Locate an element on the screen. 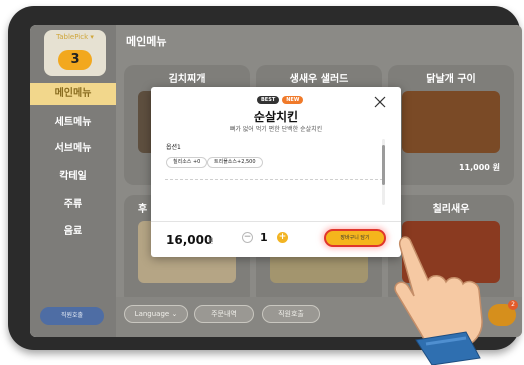  item-name: 순살치킨 is located at coordinates (276, 117).